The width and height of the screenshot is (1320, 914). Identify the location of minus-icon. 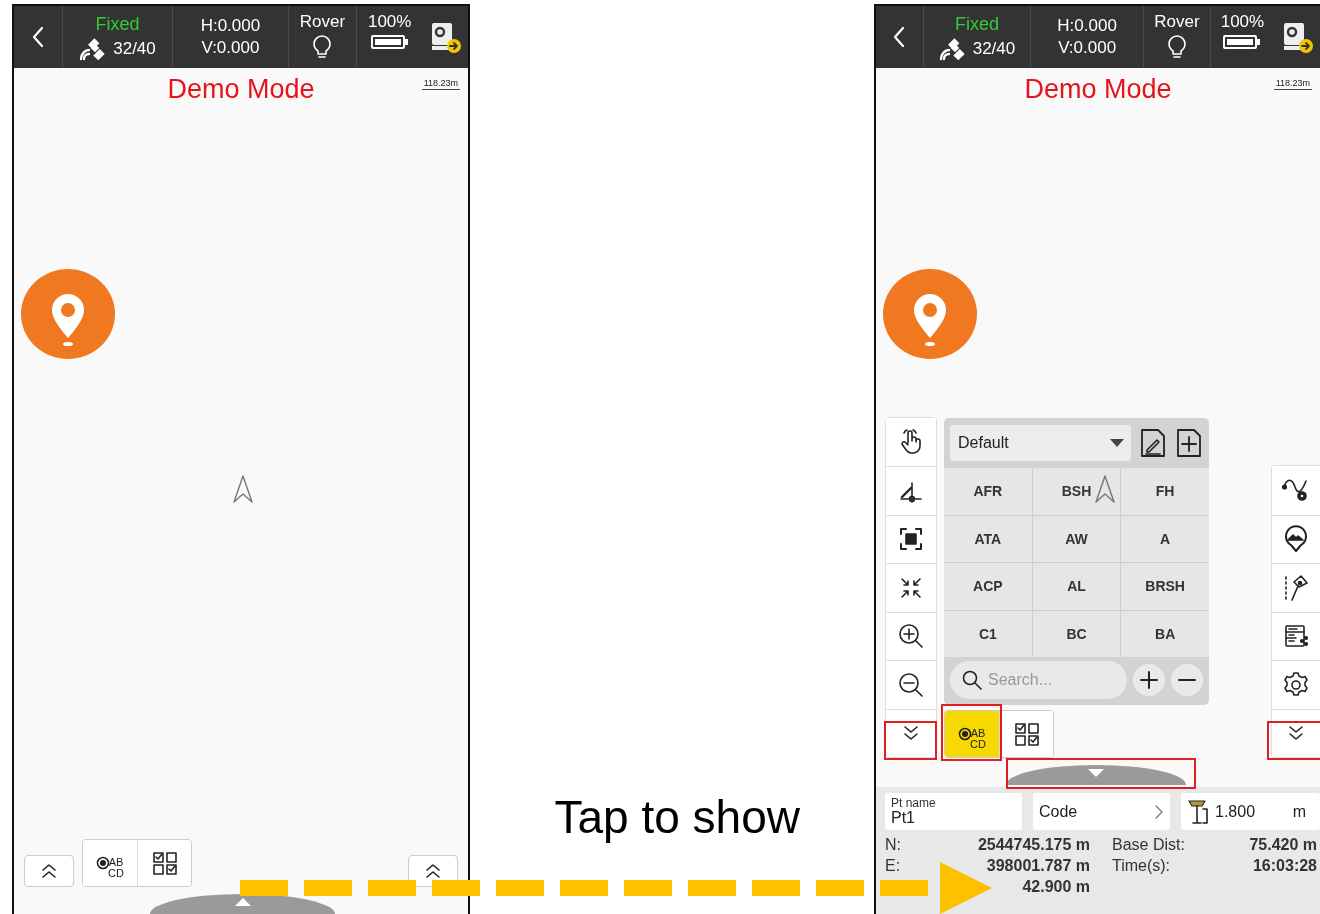
(1187, 680).